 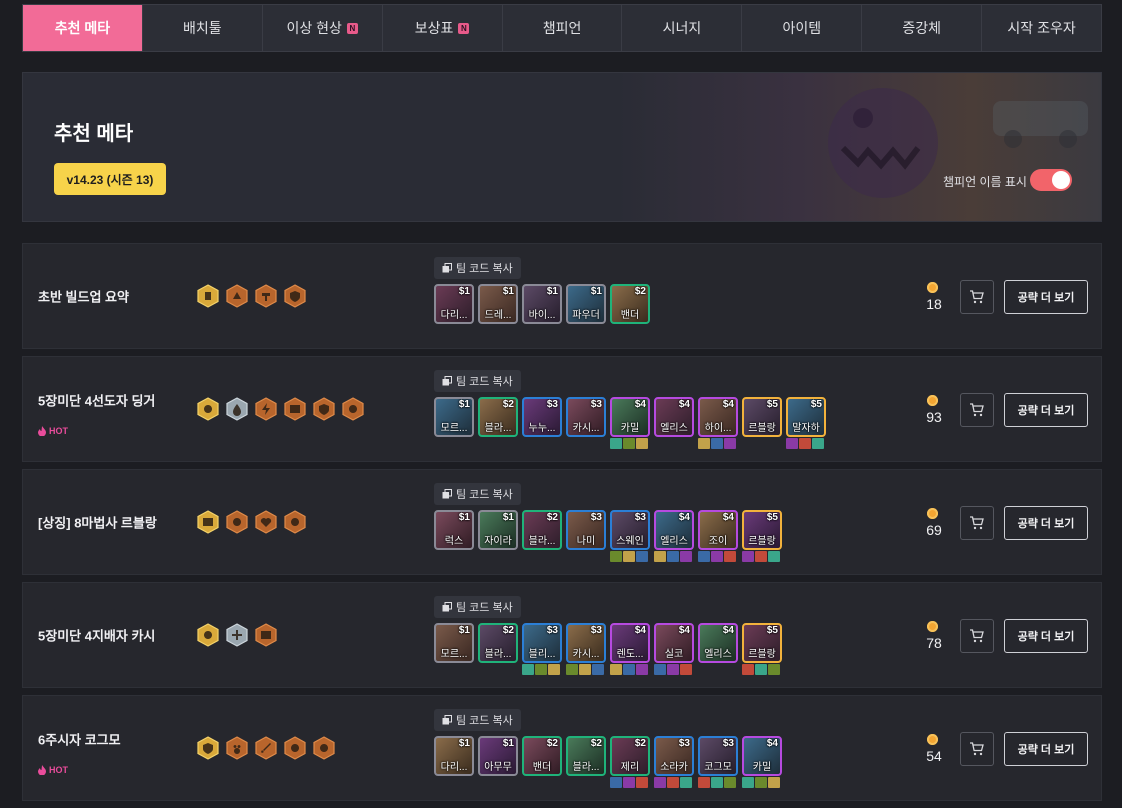 I want to click on comp-title: [상징] 8마법사 르블랑, so click(x=97, y=522).